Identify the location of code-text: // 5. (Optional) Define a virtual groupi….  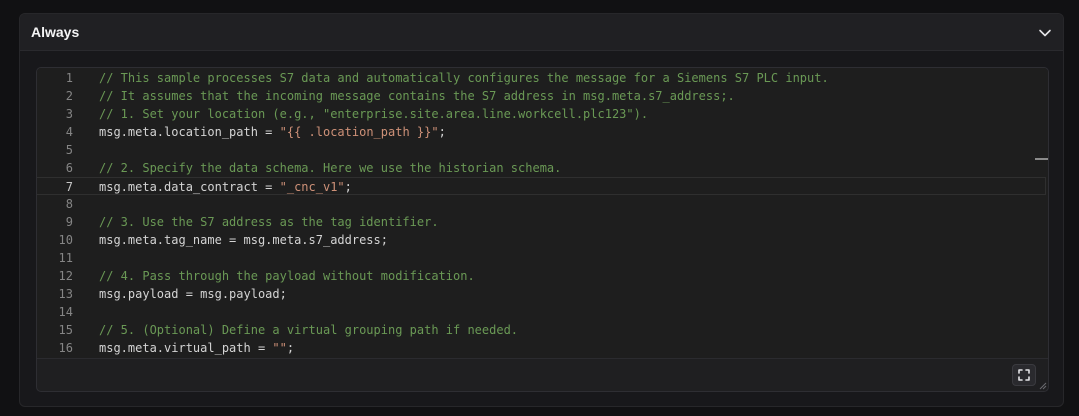
(308, 330).